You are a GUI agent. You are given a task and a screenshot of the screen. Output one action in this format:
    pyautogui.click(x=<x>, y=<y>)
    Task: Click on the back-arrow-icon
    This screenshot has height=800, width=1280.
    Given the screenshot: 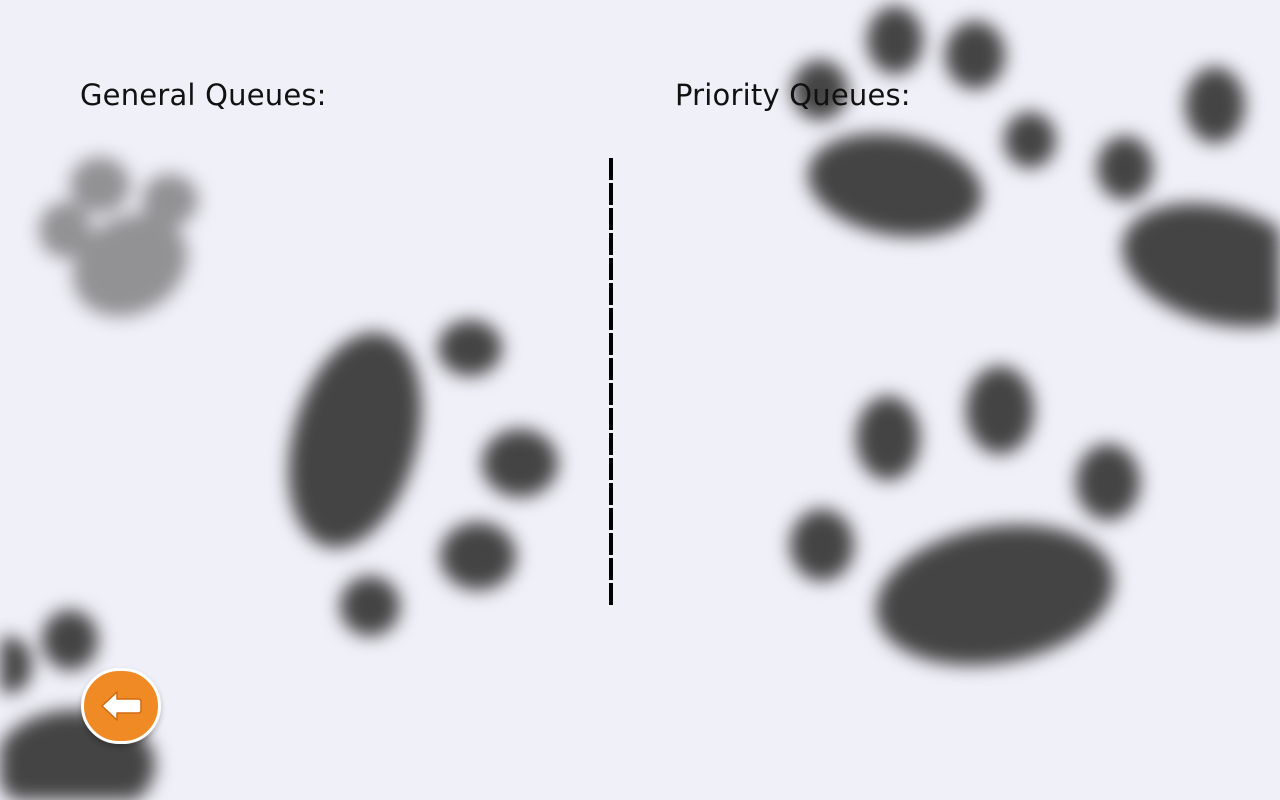 What is the action you would take?
    pyautogui.click(x=121, y=706)
    